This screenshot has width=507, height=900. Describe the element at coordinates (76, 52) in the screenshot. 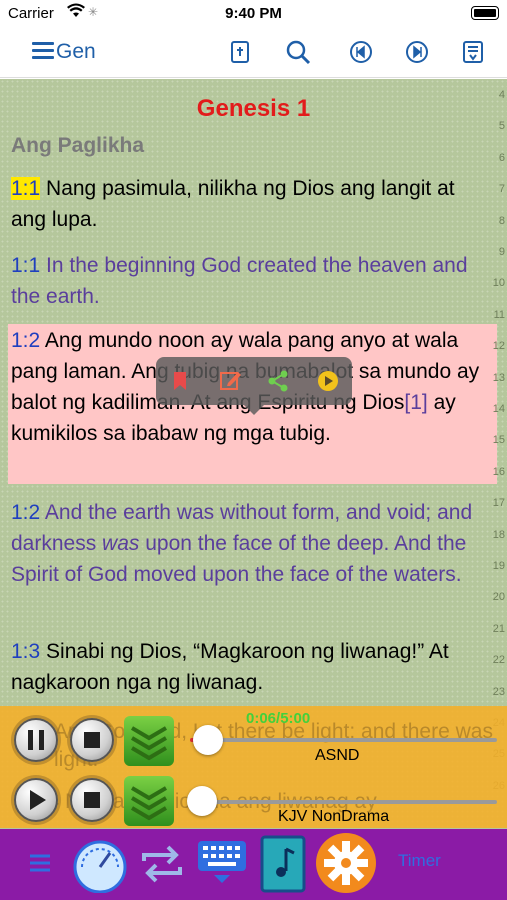

I see `book-selector: Gen` at that location.